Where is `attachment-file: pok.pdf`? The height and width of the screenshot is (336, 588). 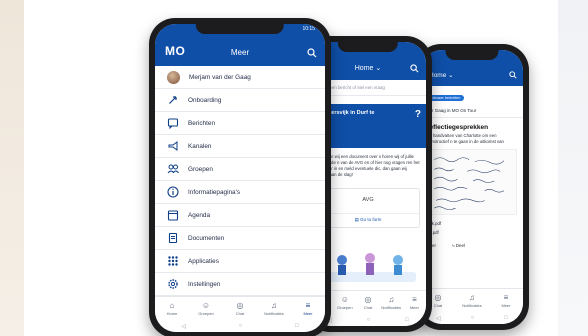
attachment-file: pok.pdf is located at coordinates (472, 223).